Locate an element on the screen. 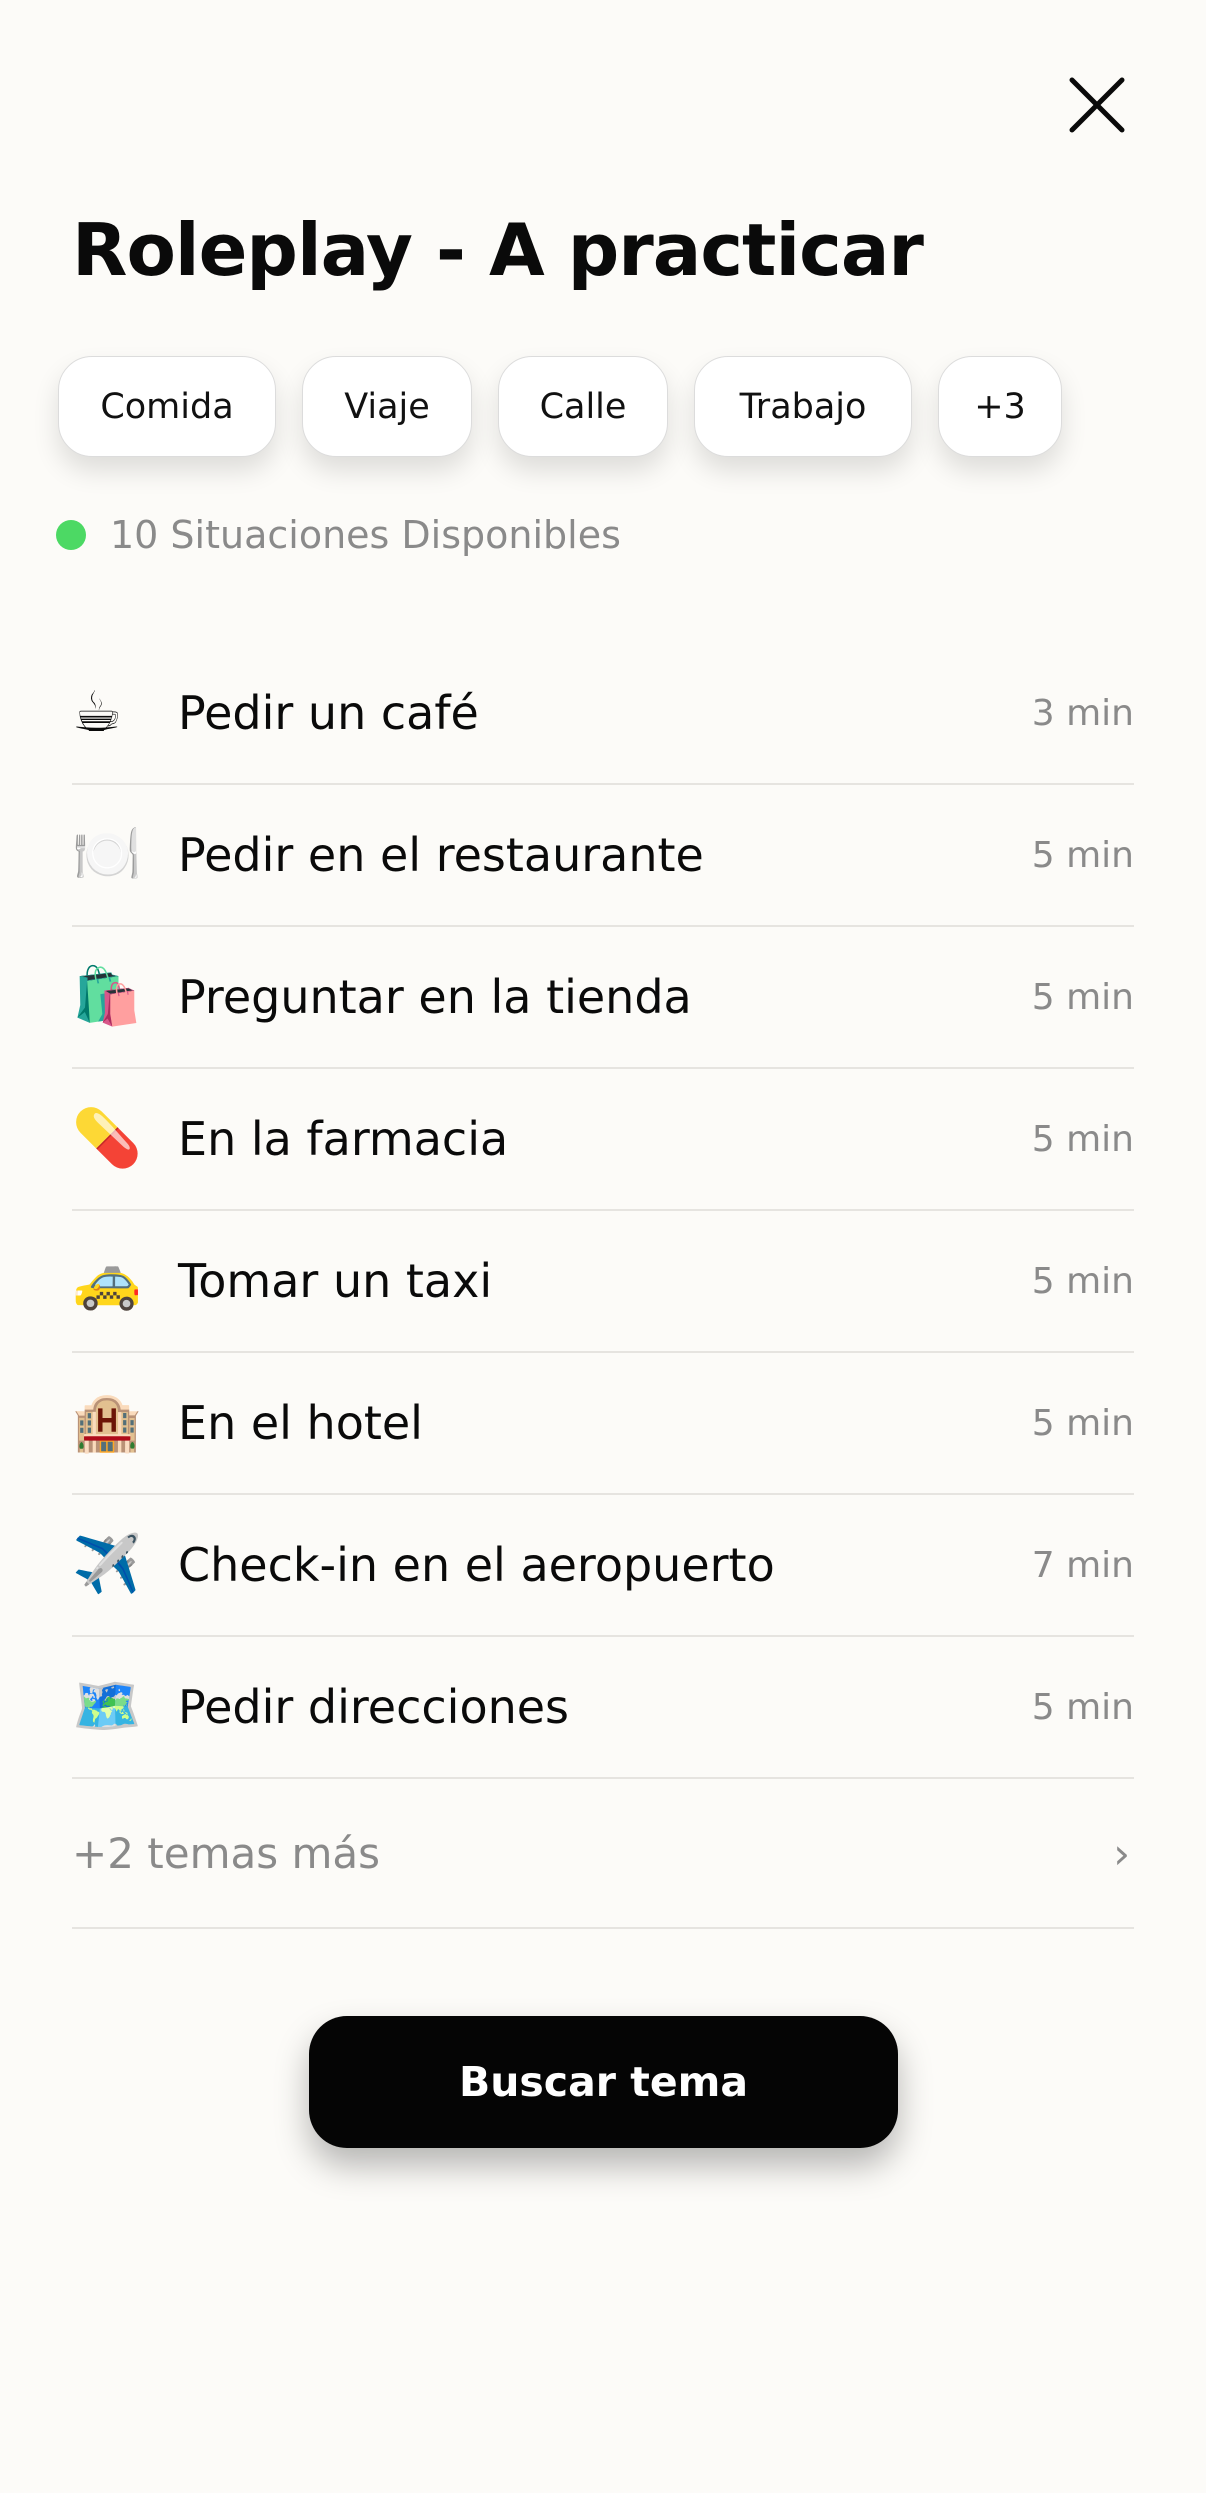  chip-trabajo: Trabajo is located at coordinates (803, 406).